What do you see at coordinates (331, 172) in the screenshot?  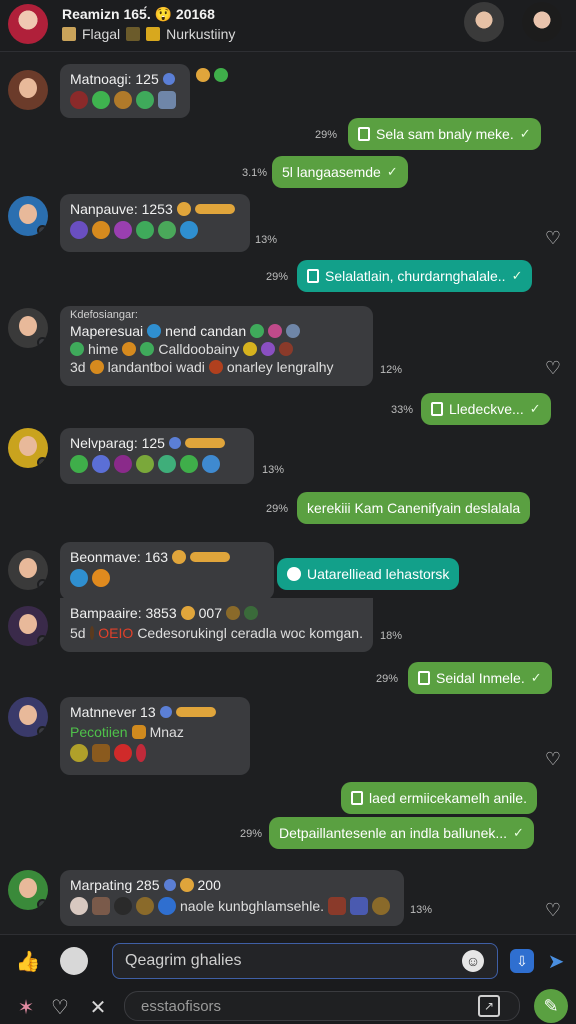 I see `message-text: 5l langaasemde` at bounding box center [331, 172].